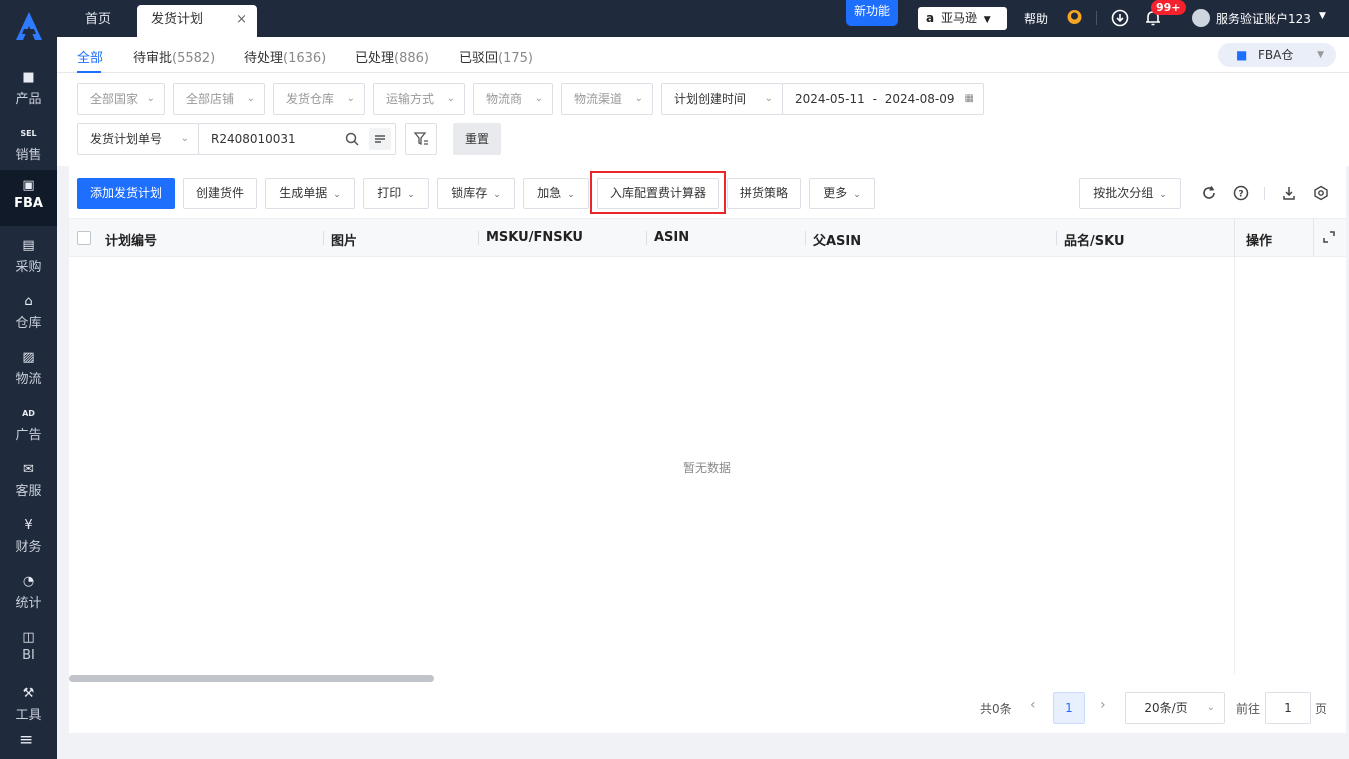 This screenshot has height=759, width=1349. Describe the element at coordinates (28, 368) in the screenshot. I see `sidebar-item-logistics: ▨ 物流` at that location.